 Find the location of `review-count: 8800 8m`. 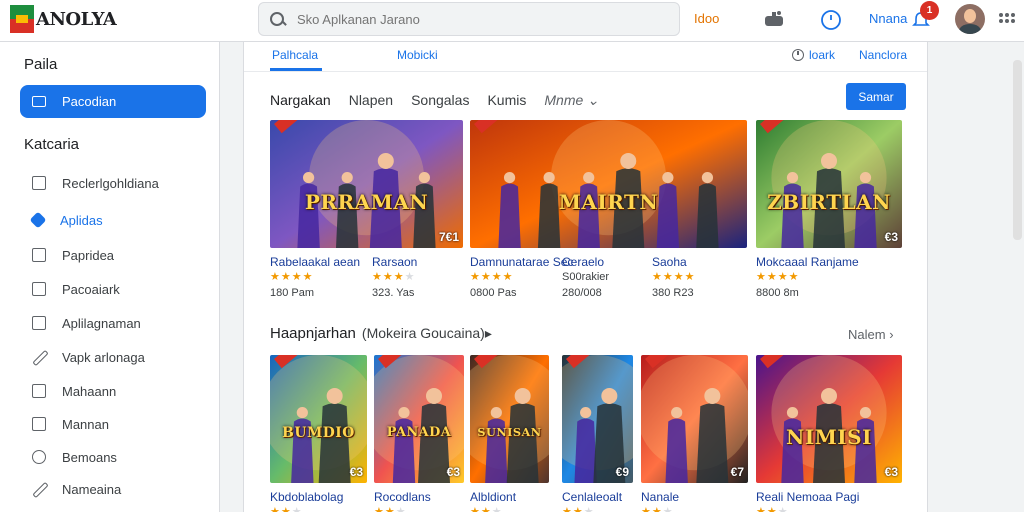

review-count: 8800 8m is located at coordinates (777, 293).